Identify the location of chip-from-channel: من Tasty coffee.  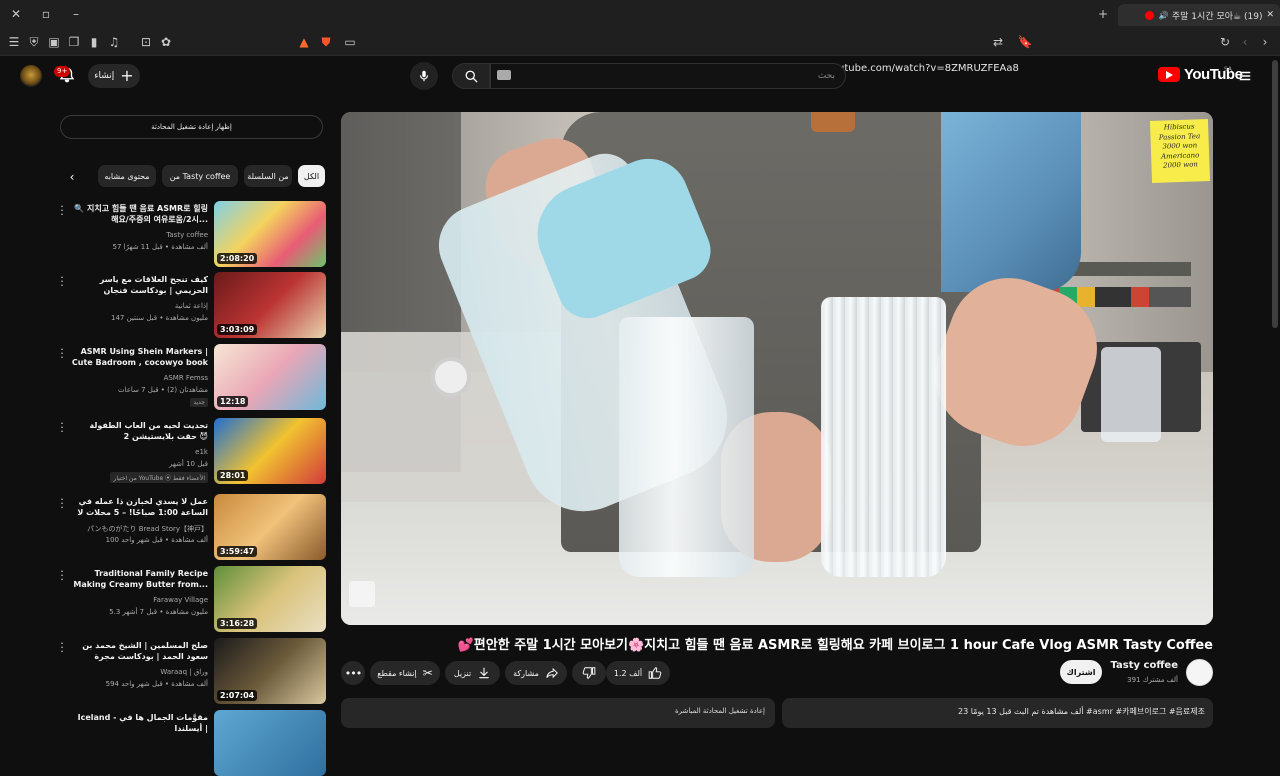
(200, 176).